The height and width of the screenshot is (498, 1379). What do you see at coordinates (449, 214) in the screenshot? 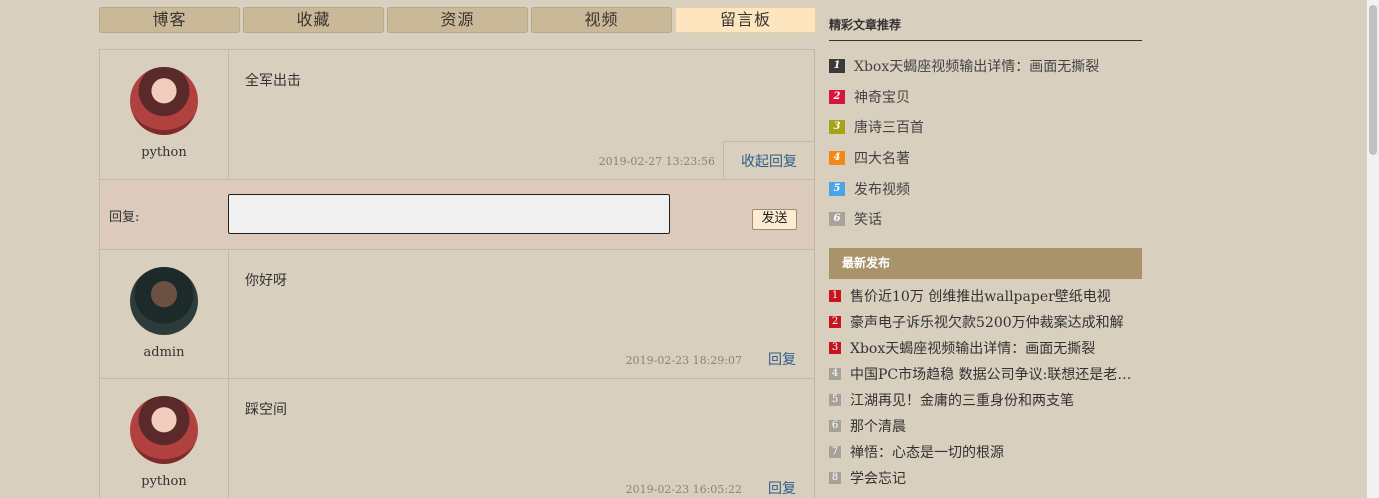
I see `reply-input` at bounding box center [449, 214].